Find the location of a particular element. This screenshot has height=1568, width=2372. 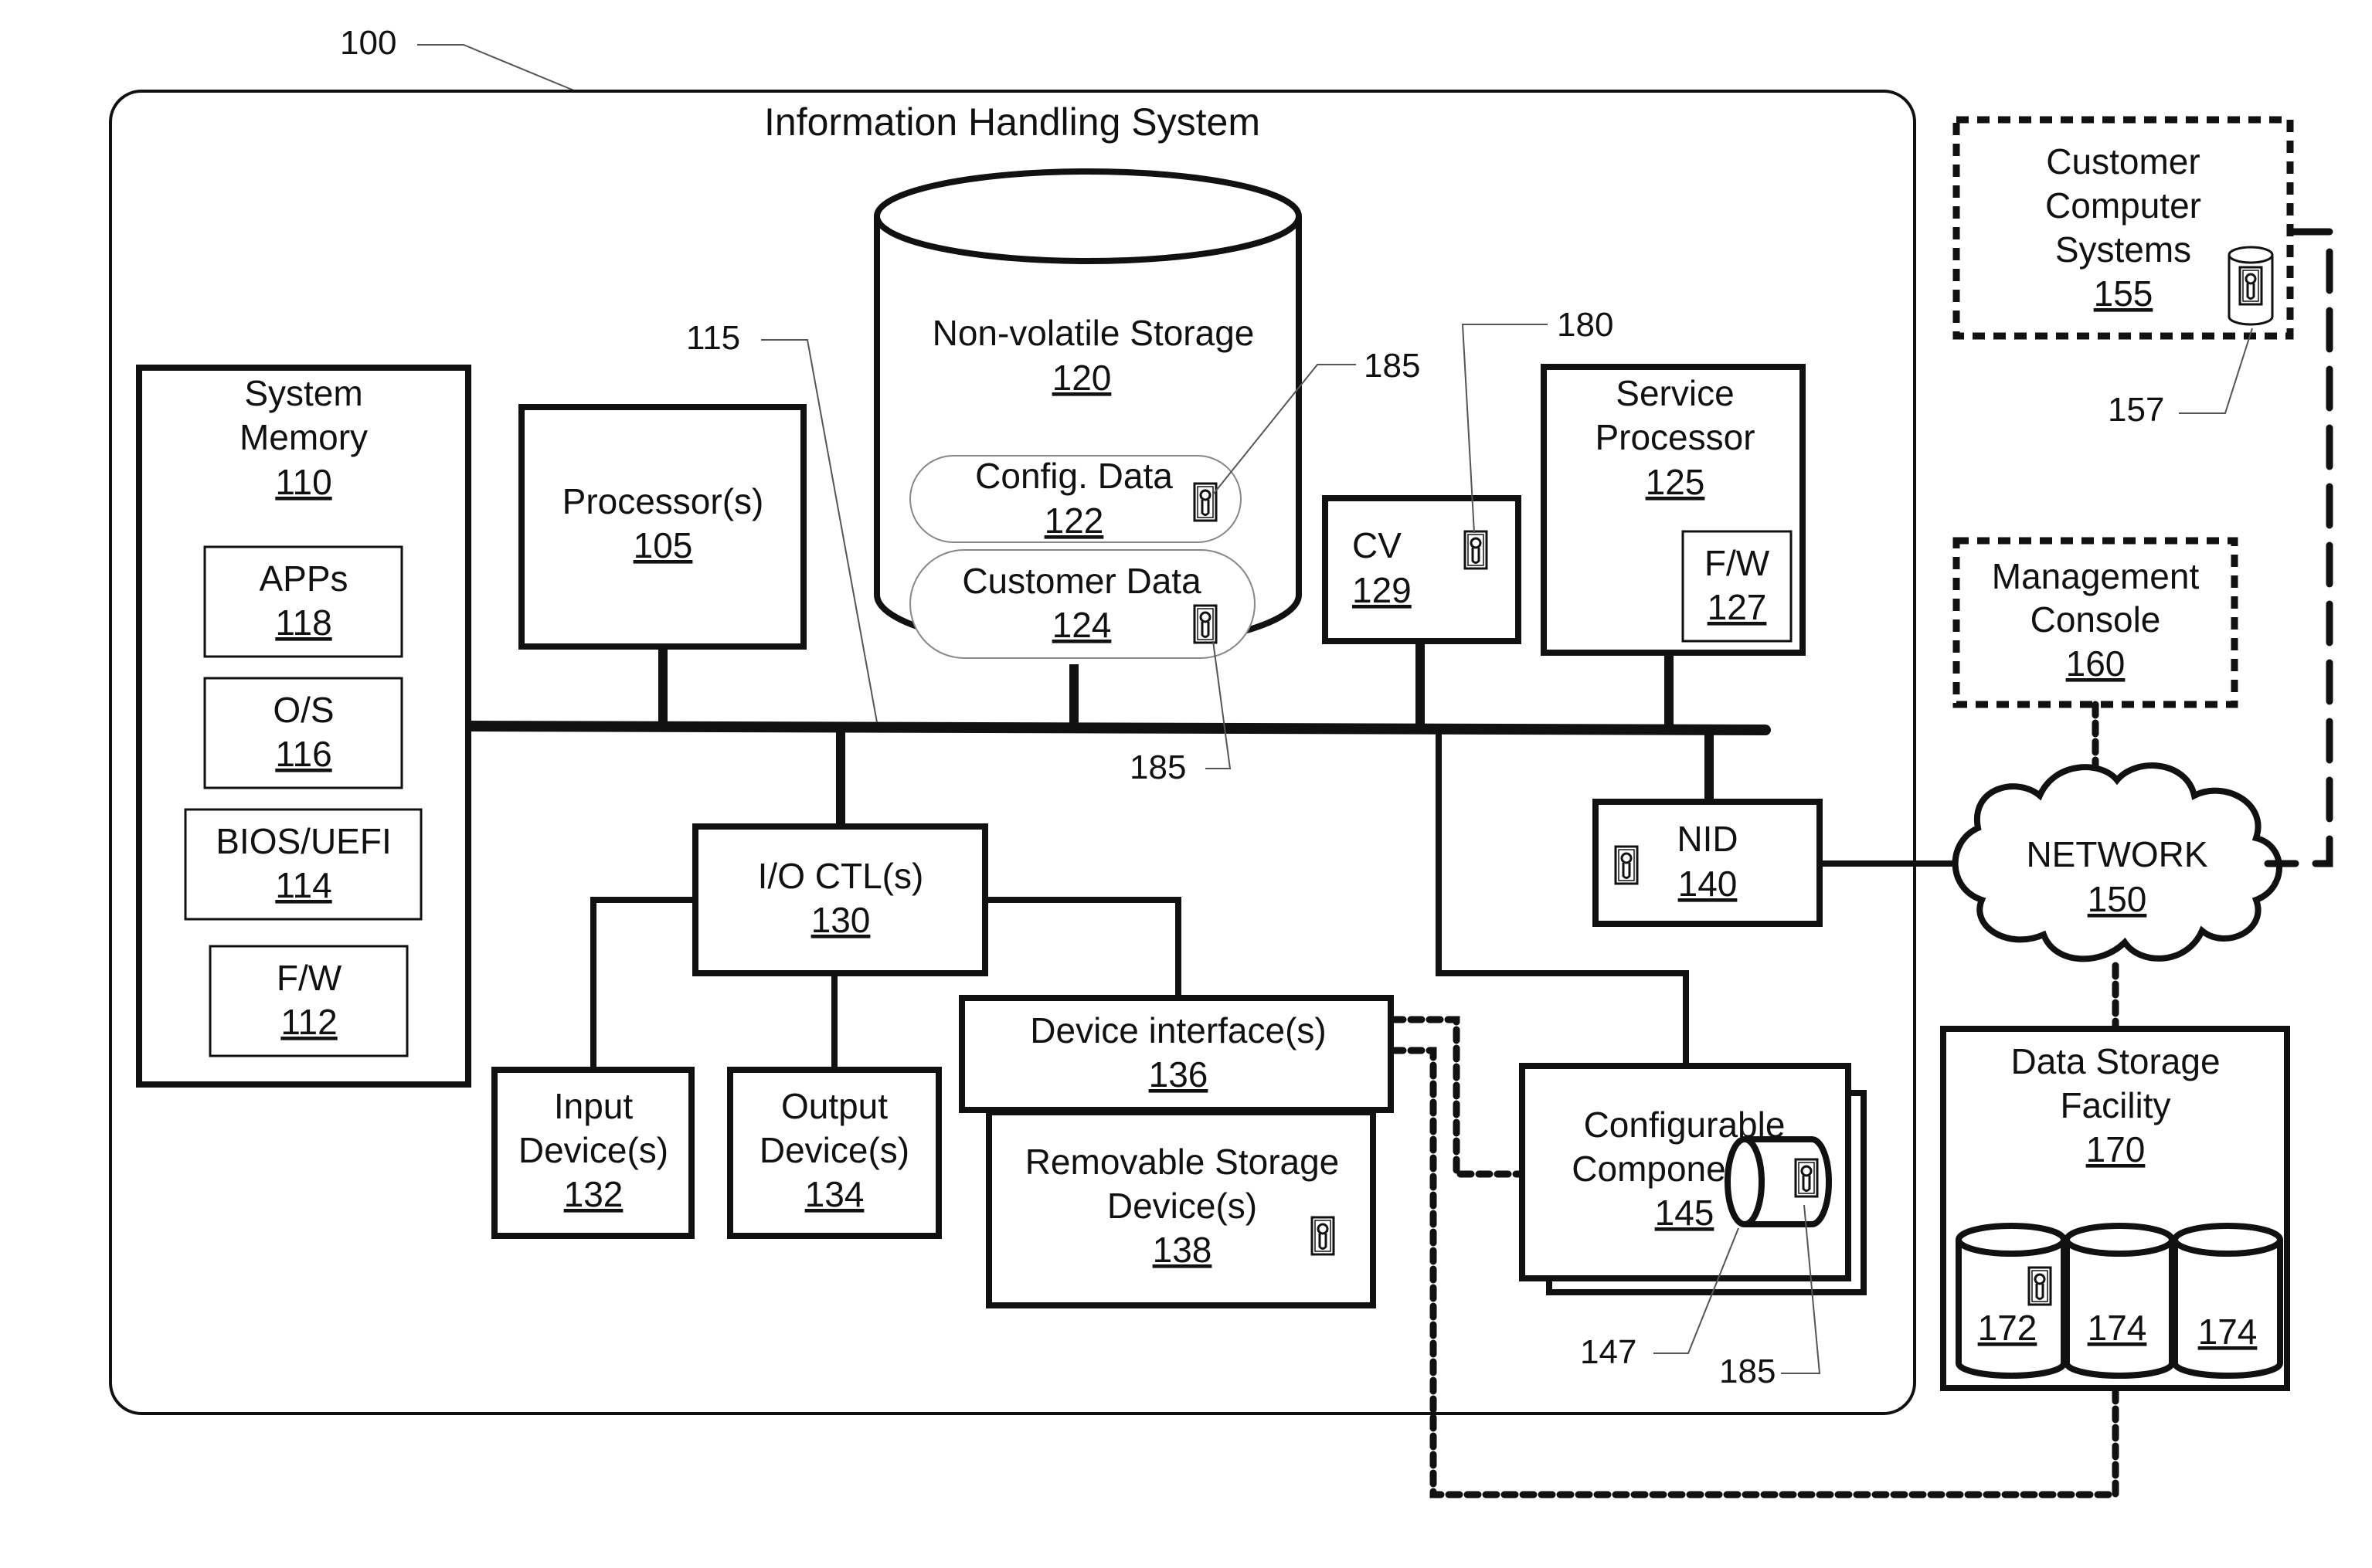

svg-text: 134 is located at coordinates (835, 1194).